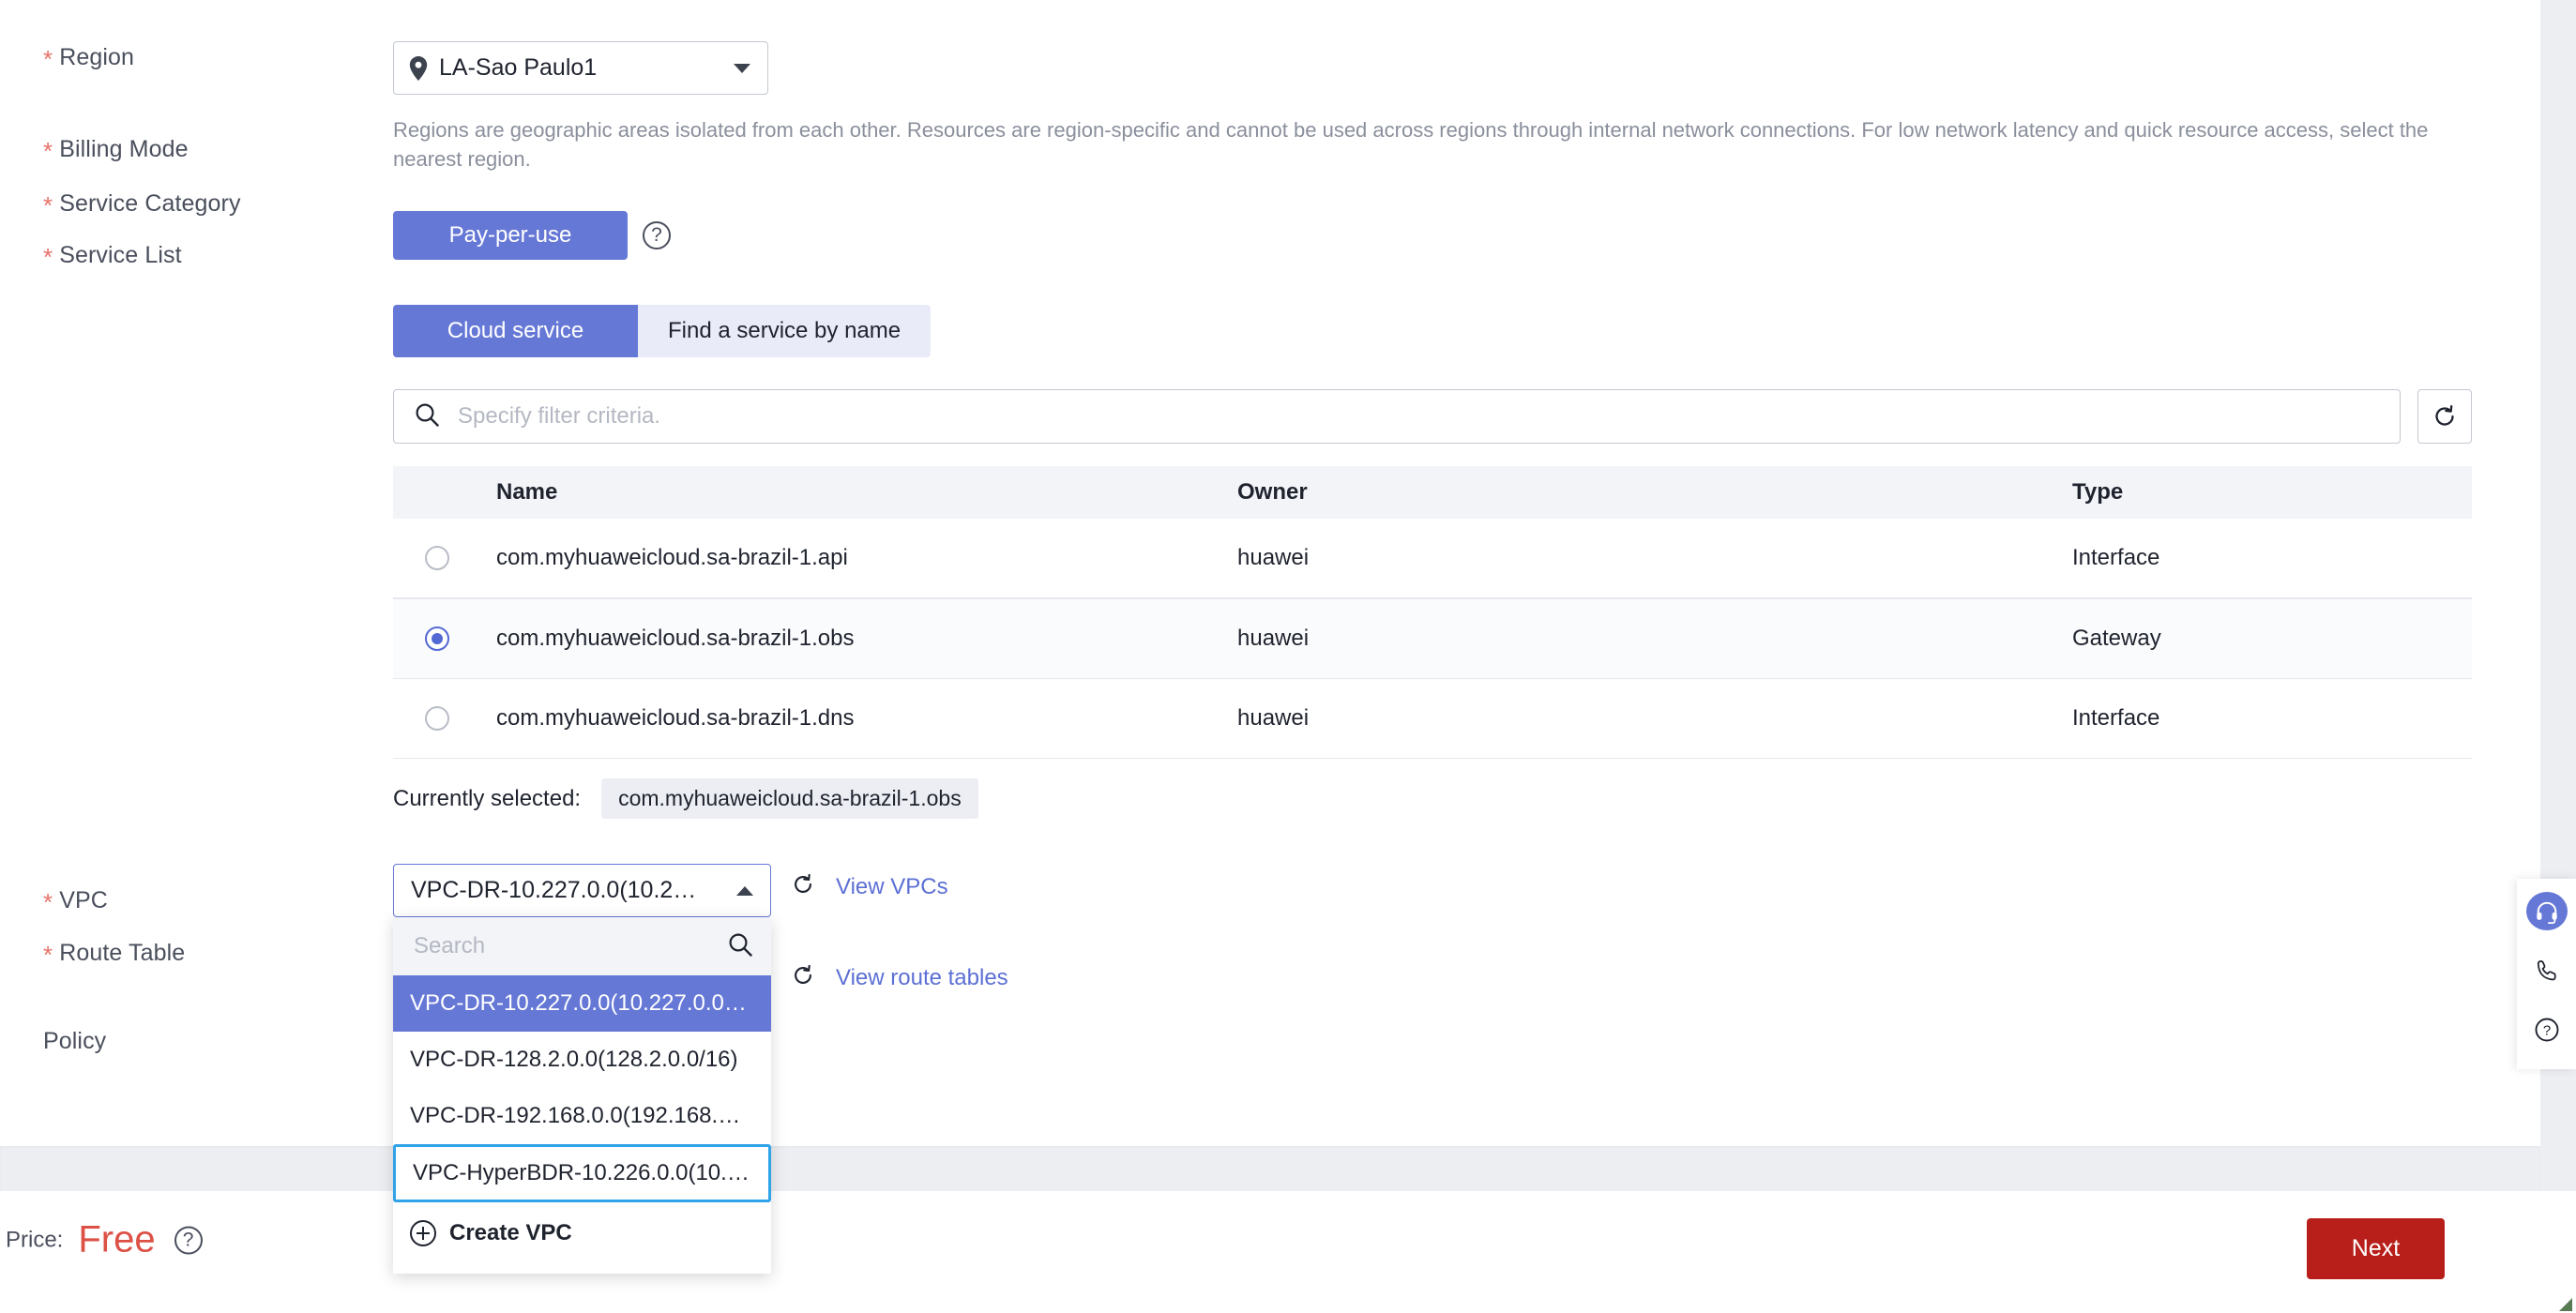 Image resolution: width=2576 pixels, height=1313 pixels. I want to click on vpc-option: VPC-DR-128.2.0.0(128.2.0.0/16), so click(582, 1060).